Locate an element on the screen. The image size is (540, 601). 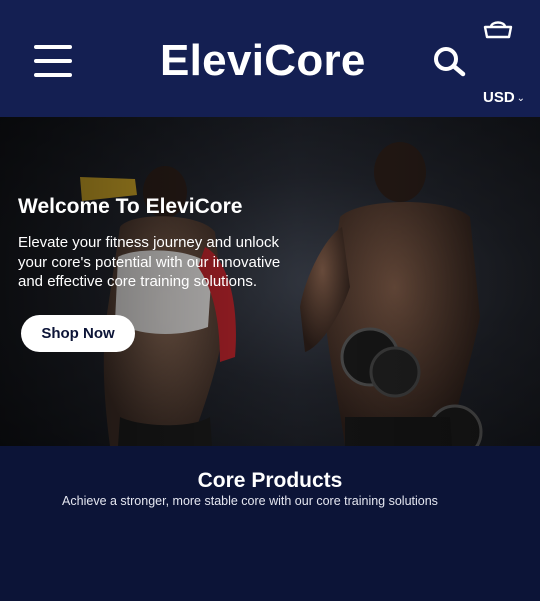
search-icon is located at coordinates (450, 62).